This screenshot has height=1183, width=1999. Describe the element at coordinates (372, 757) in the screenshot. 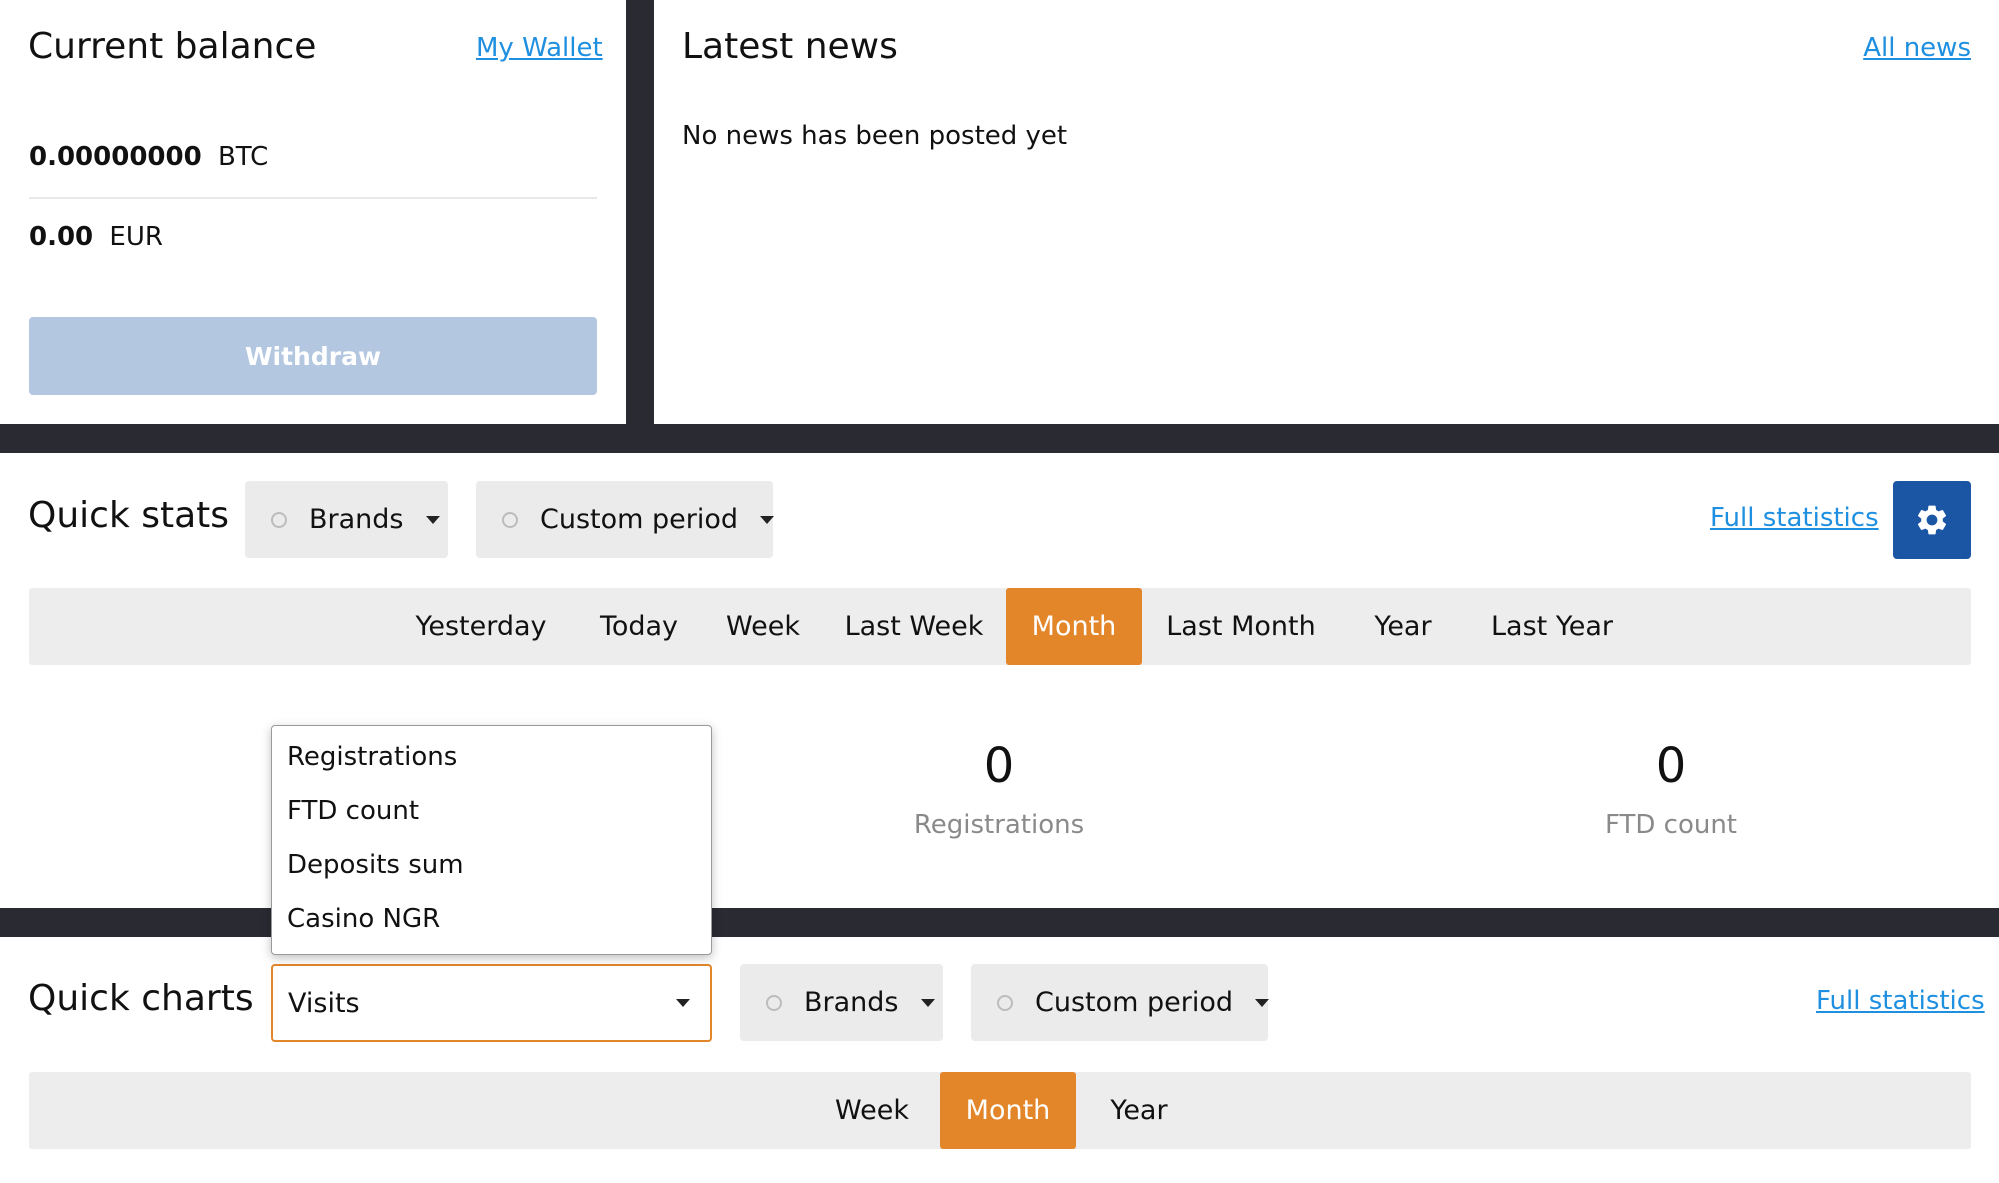

I see `menu-option-registrations: Registrations` at that location.